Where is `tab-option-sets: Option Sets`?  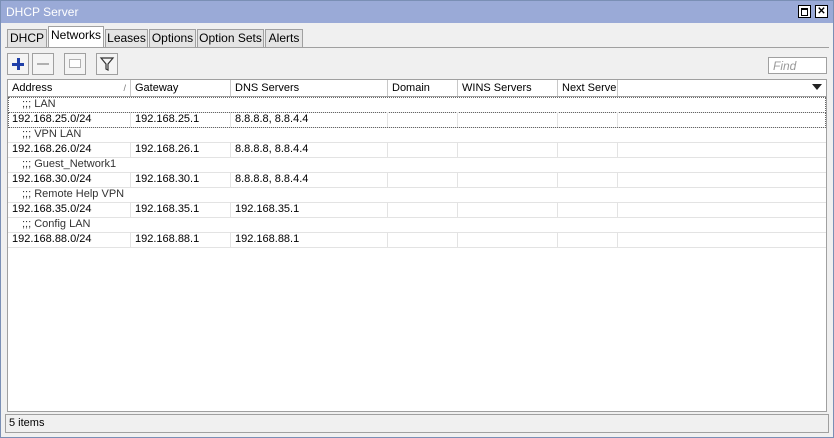
tab-option-sets: Option Sets is located at coordinates (230, 38).